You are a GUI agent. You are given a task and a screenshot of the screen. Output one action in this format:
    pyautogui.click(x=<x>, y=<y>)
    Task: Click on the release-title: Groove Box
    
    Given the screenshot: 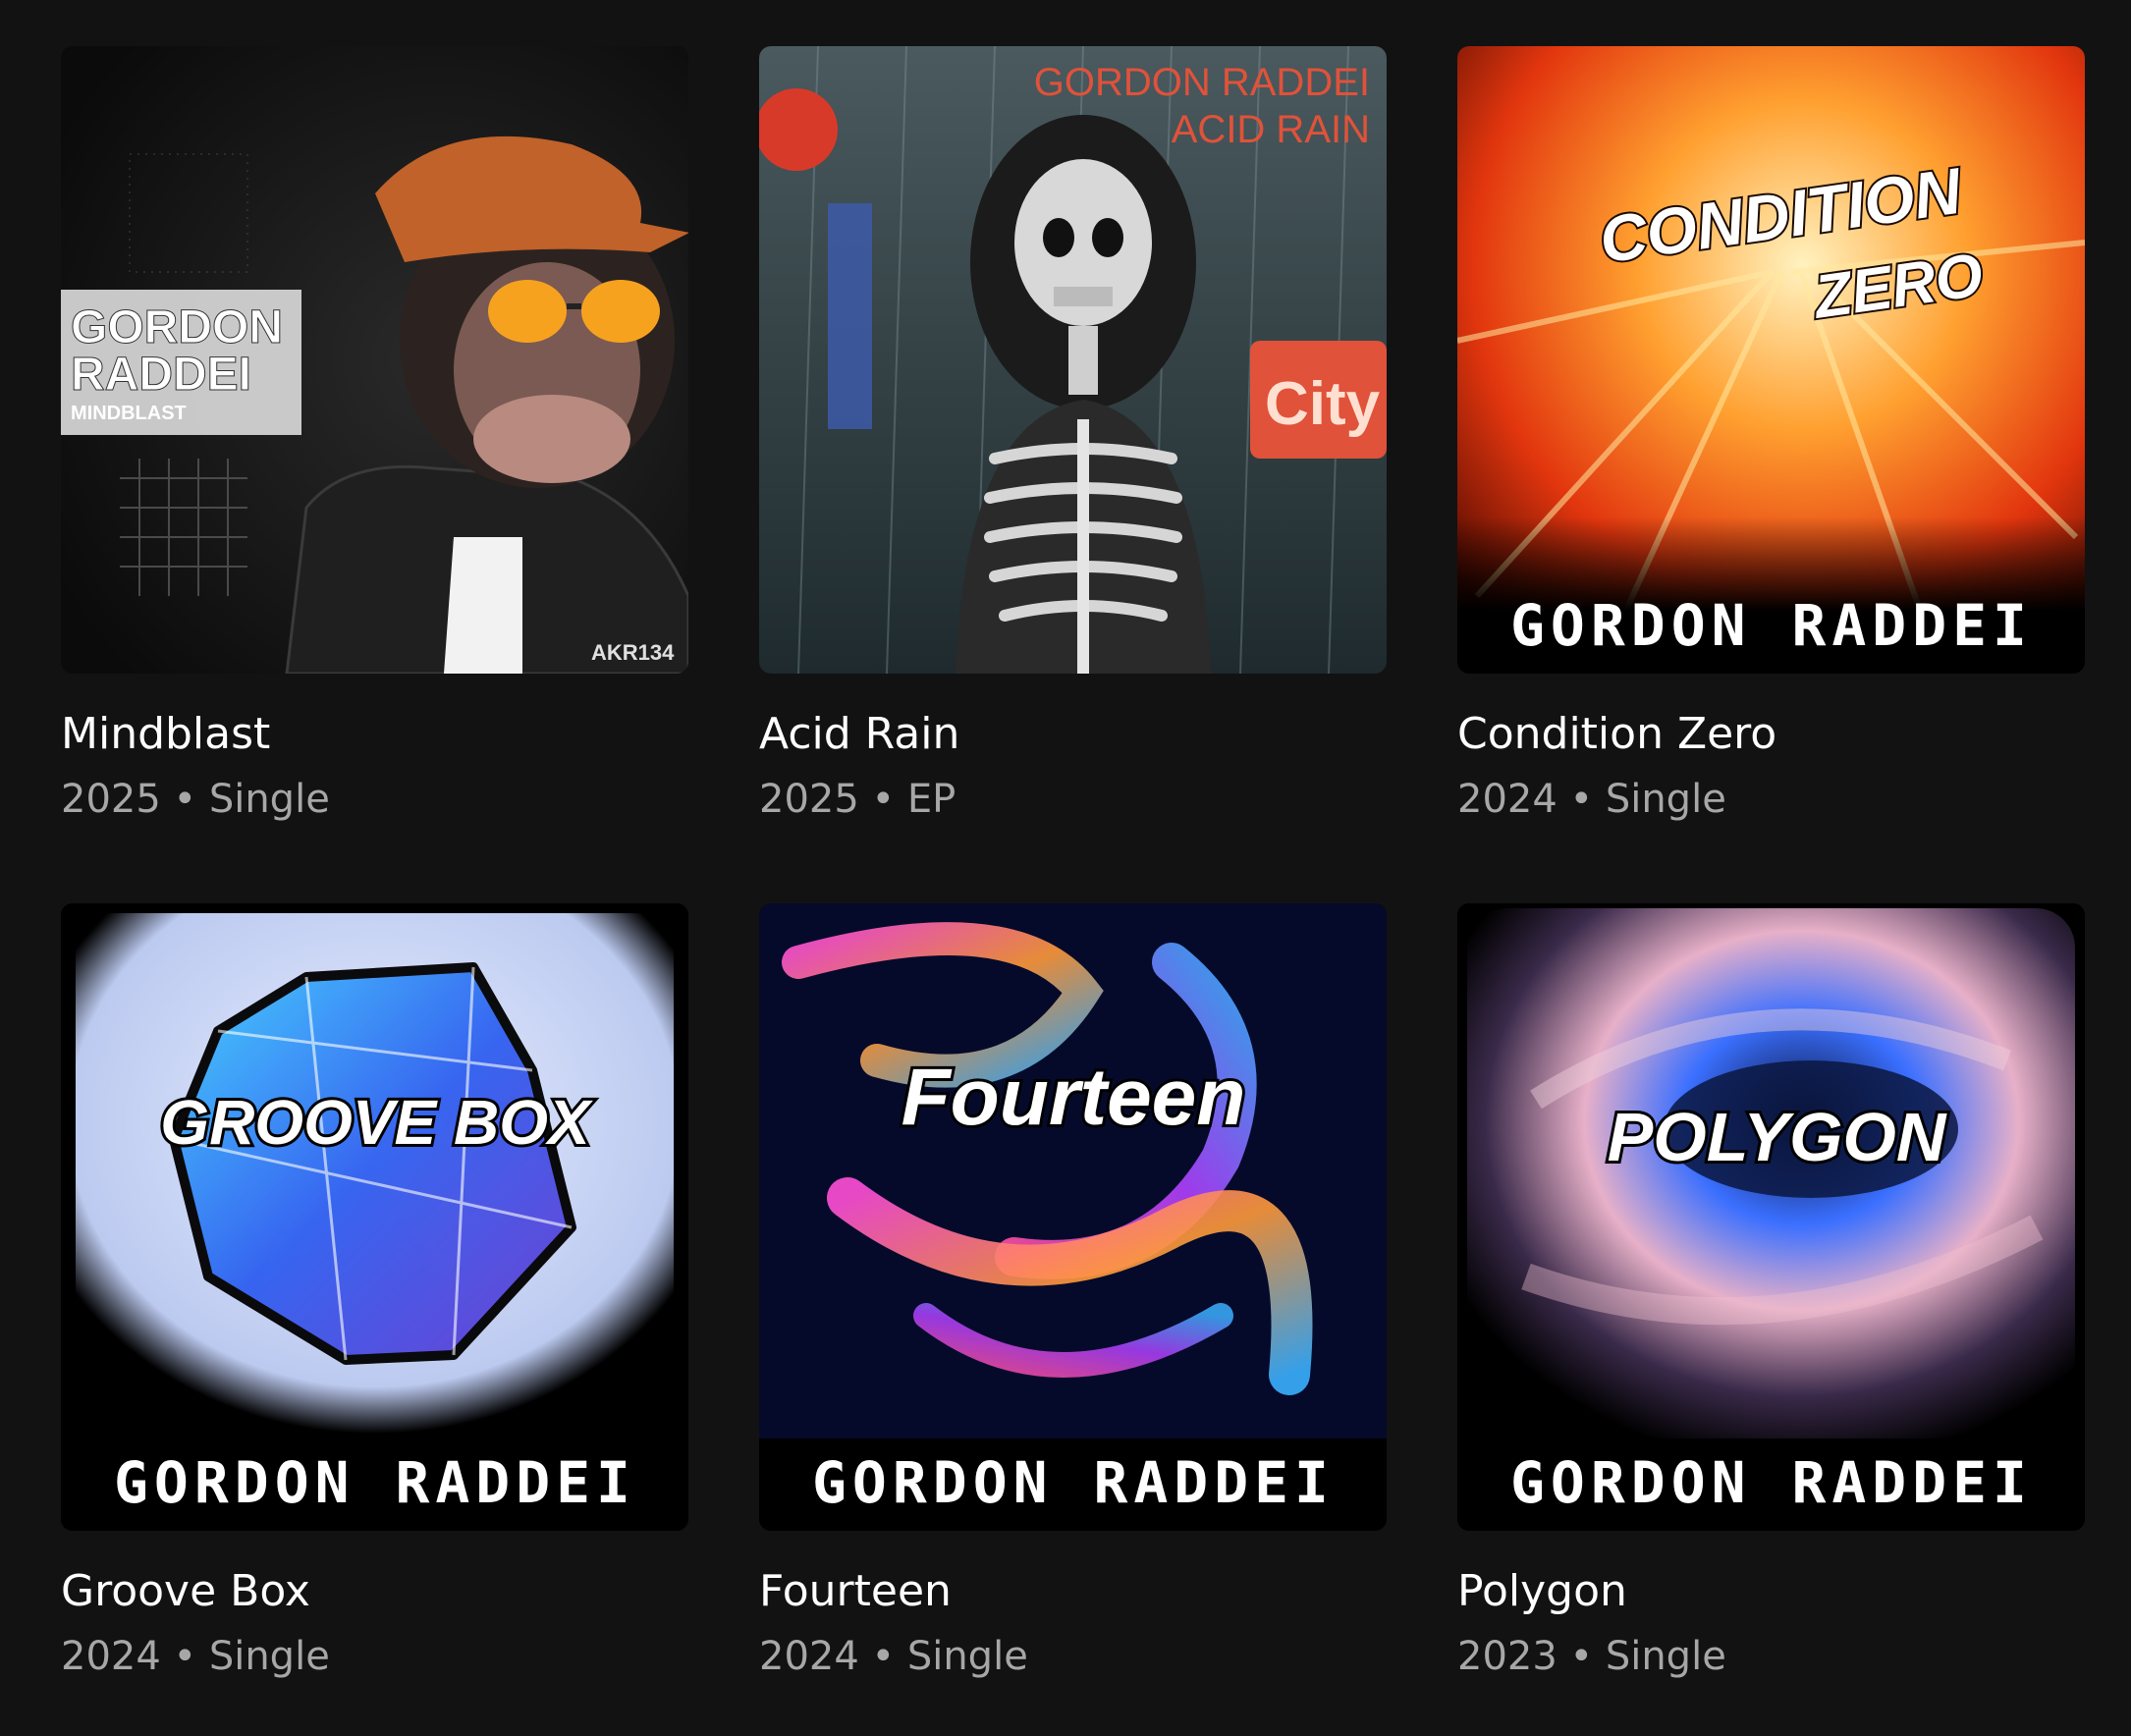 What is the action you would take?
    pyautogui.click(x=374, y=1591)
    